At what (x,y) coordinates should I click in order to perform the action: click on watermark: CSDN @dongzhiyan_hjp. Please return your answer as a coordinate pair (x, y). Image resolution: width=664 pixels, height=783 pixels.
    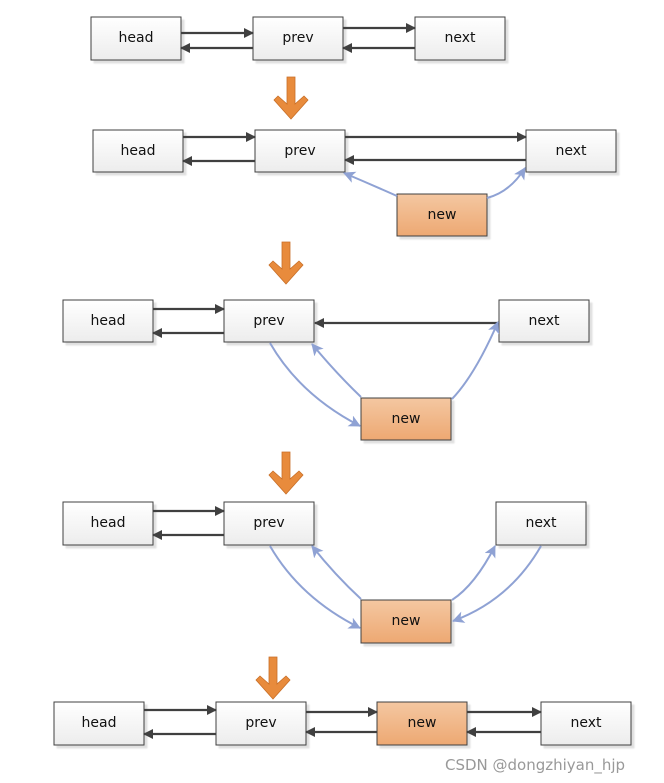
    Looking at the image, I should click on (535, 765).